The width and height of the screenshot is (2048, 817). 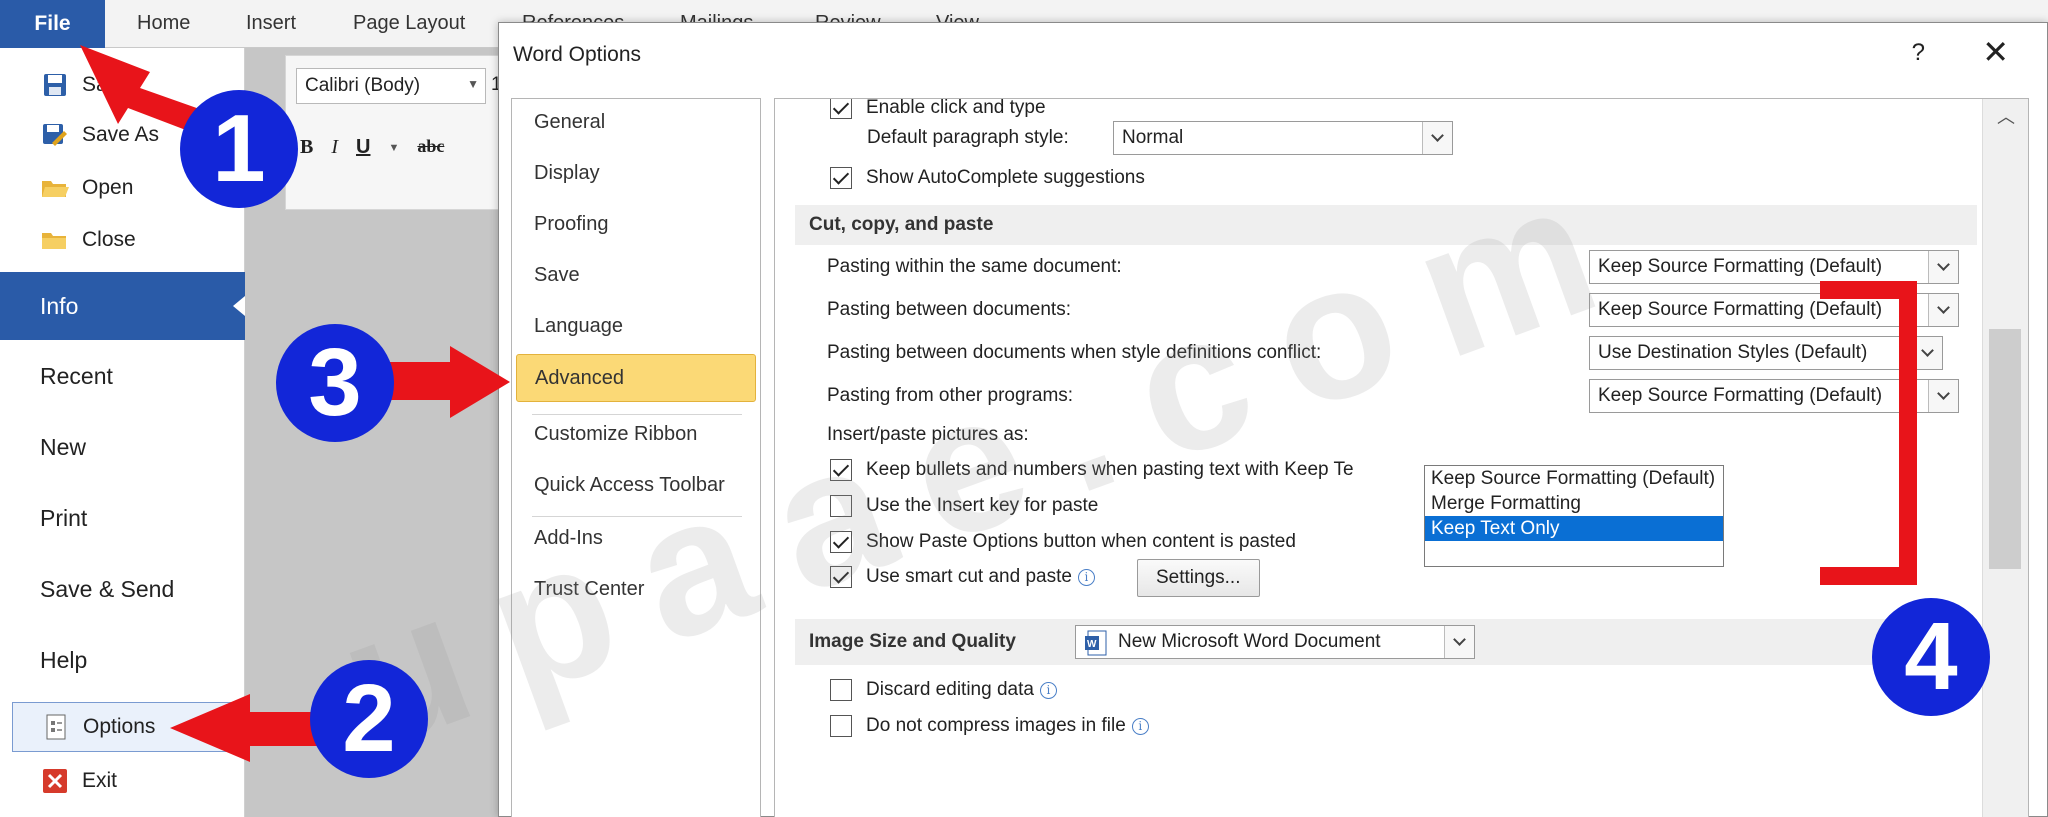 What do you see at coordinates (1740, 309) in the screenshot?
I see `paste-between-docs-value: Keep Source Formatting (Default)` at bounding box center [1740, 309].